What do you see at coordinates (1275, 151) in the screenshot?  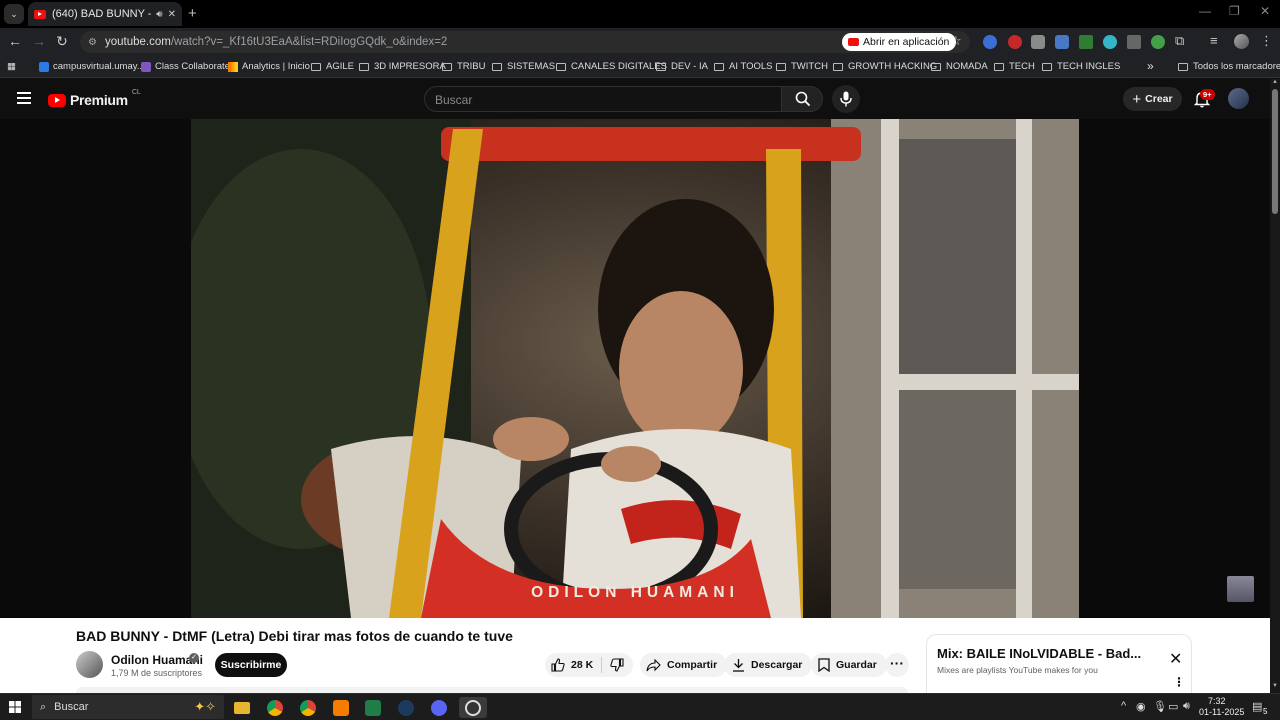 I see `scrollbar-thumb` at bounding box center [1275, 151].